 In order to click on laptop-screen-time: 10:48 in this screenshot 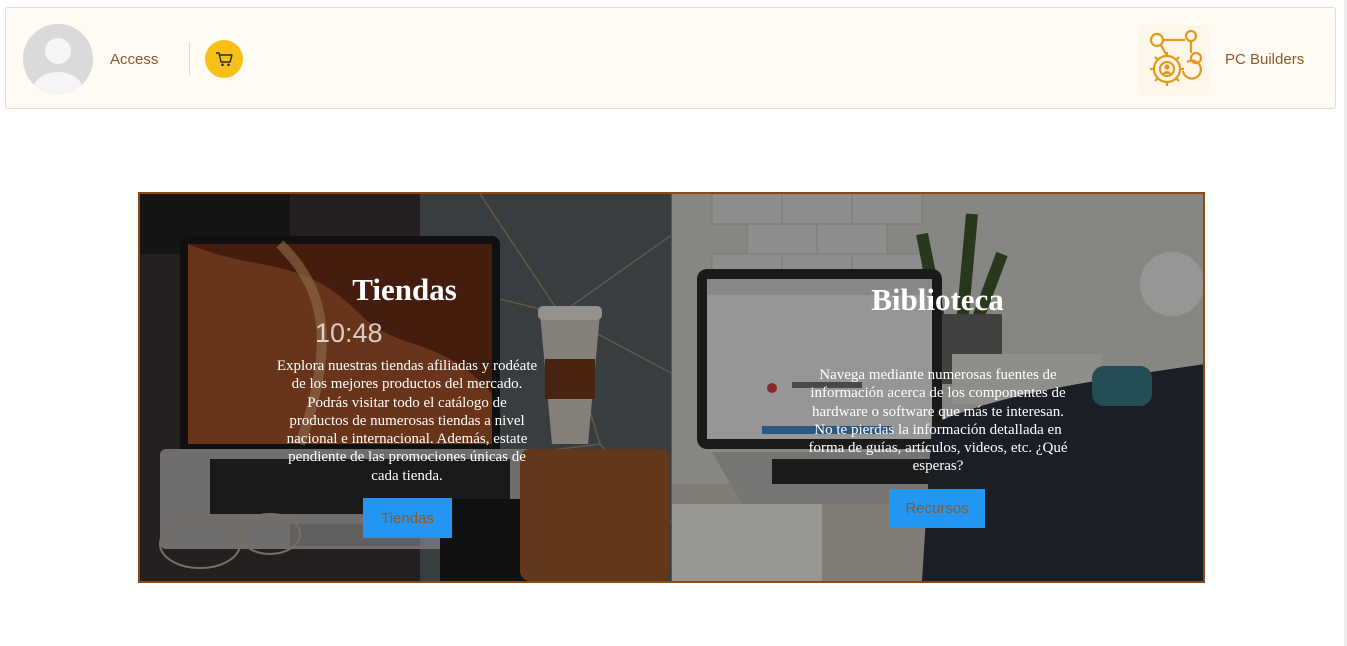, I will do `click(349, 333)`.